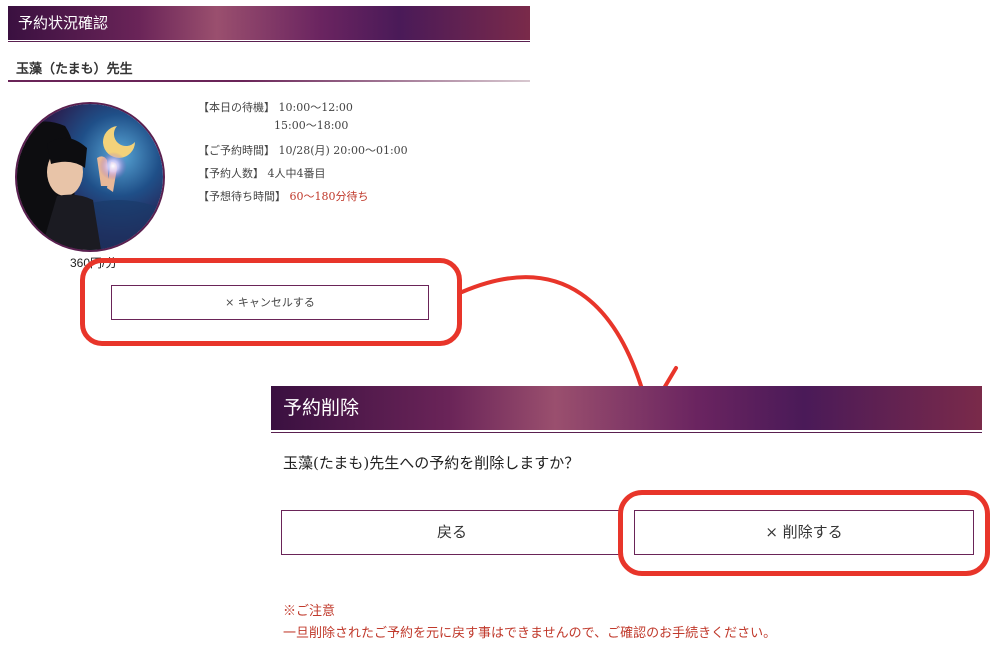  I want to click on notice-title: ※ご注意, so click(309, 611).